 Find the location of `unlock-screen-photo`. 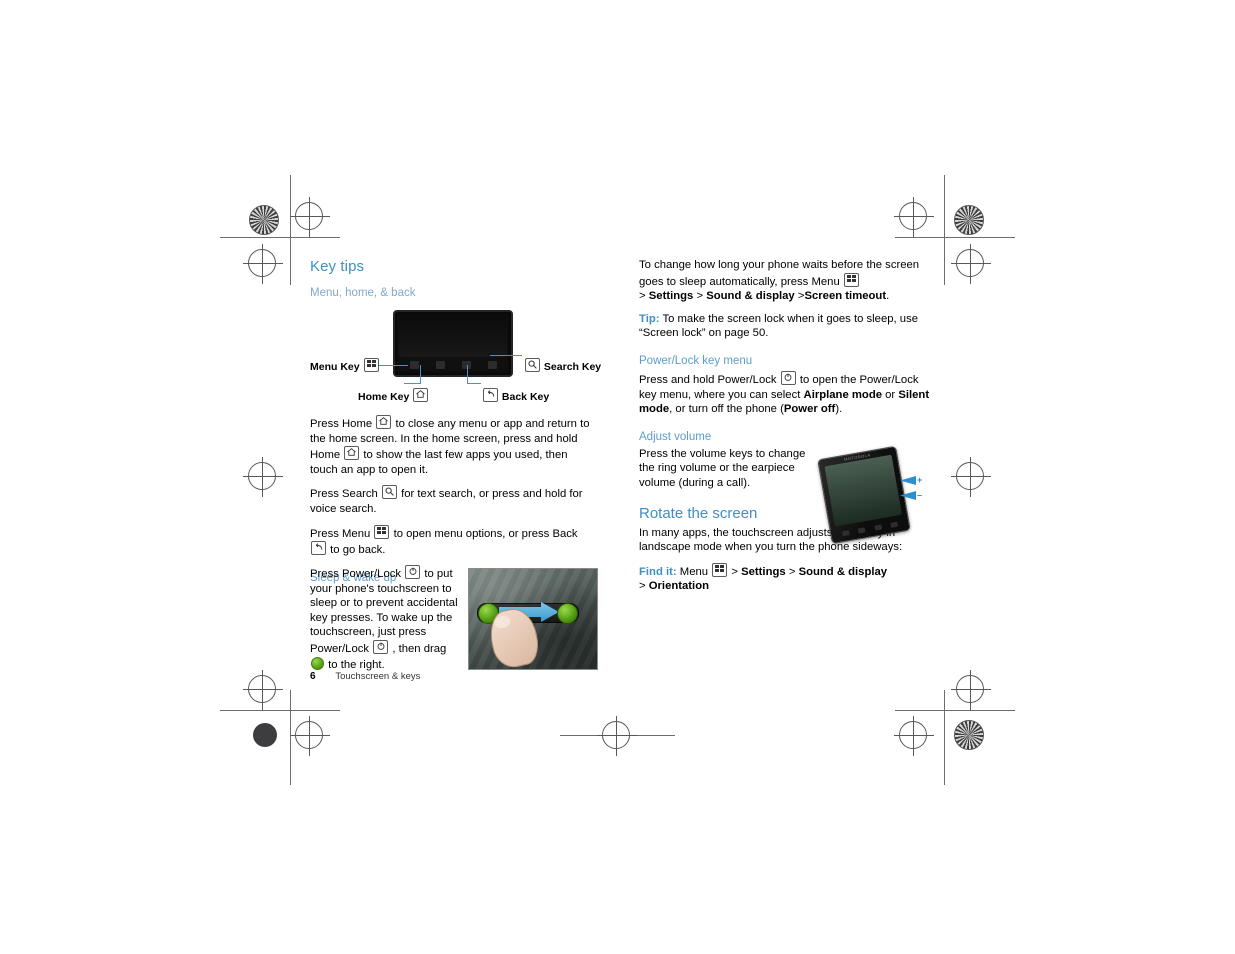

unlock-screen-photo is located at coordinates (533, 619).